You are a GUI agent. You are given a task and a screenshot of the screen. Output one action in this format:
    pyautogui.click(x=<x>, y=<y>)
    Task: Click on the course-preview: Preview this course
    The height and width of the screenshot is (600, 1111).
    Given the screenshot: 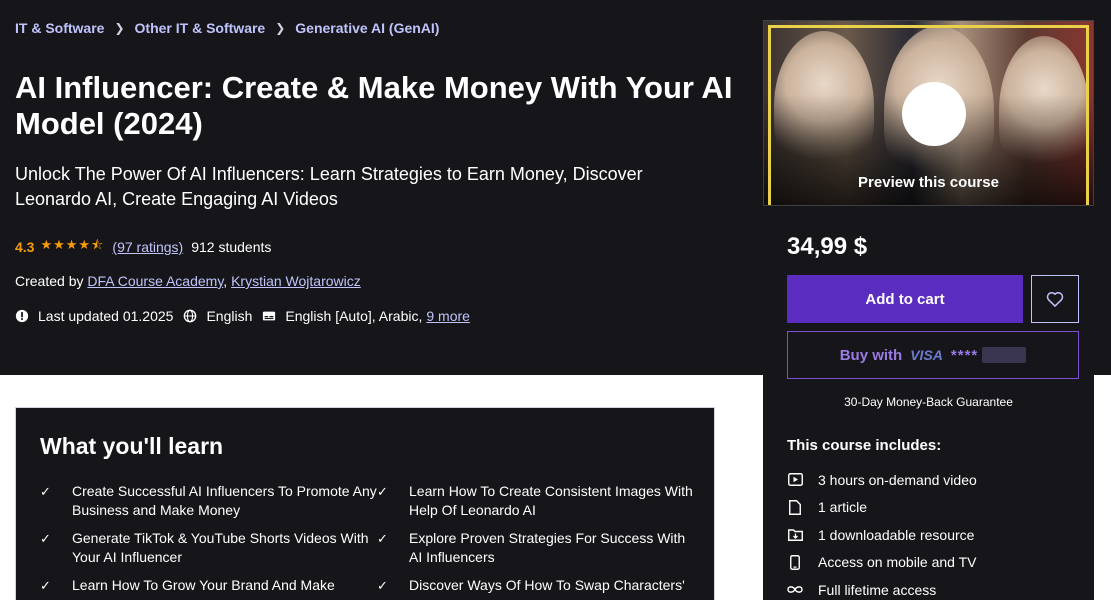 What is the action you would take?
    pyautogui.click(x=928, y=113)
    